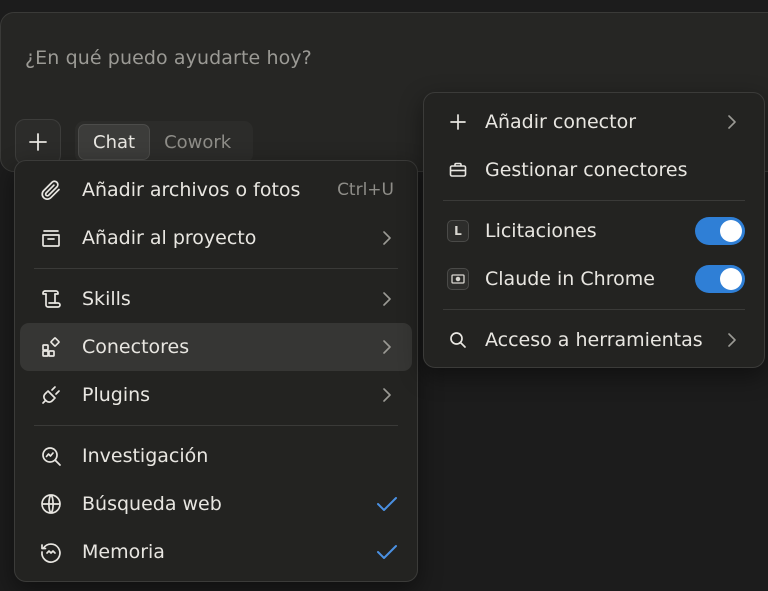 The height and width of the screenshot is (591, 768). I want to click on menu-item-research: Investigación, so click(216, 456).